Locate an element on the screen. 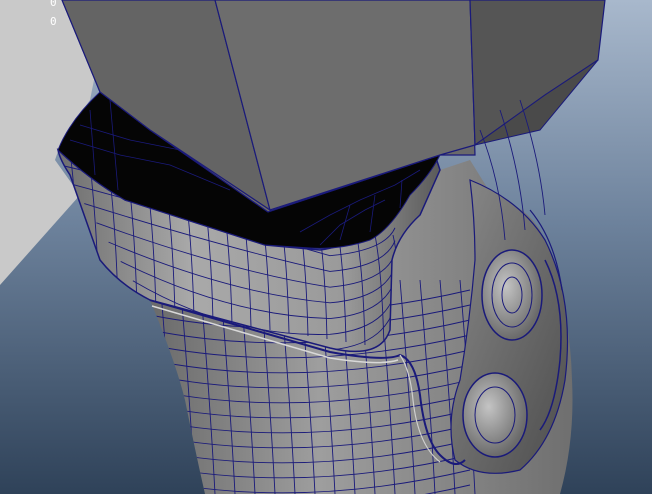 The height and width of the screenshot is (494, 652). hud-value-second: 0 is located at coordinates (53, 21).